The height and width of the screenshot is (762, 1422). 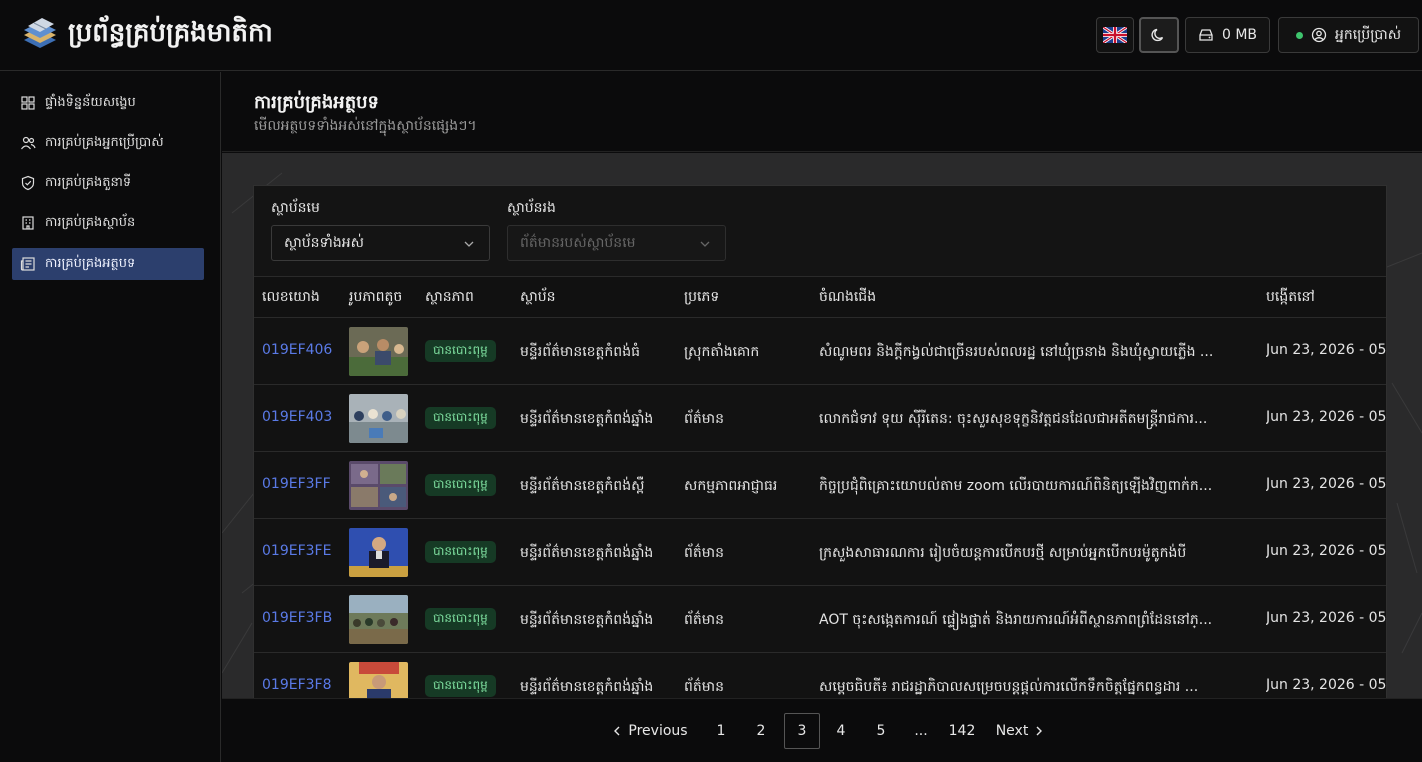 I want to click on parent-org-label: ស្ថាប័នមេ, so click(x=295, y=208).